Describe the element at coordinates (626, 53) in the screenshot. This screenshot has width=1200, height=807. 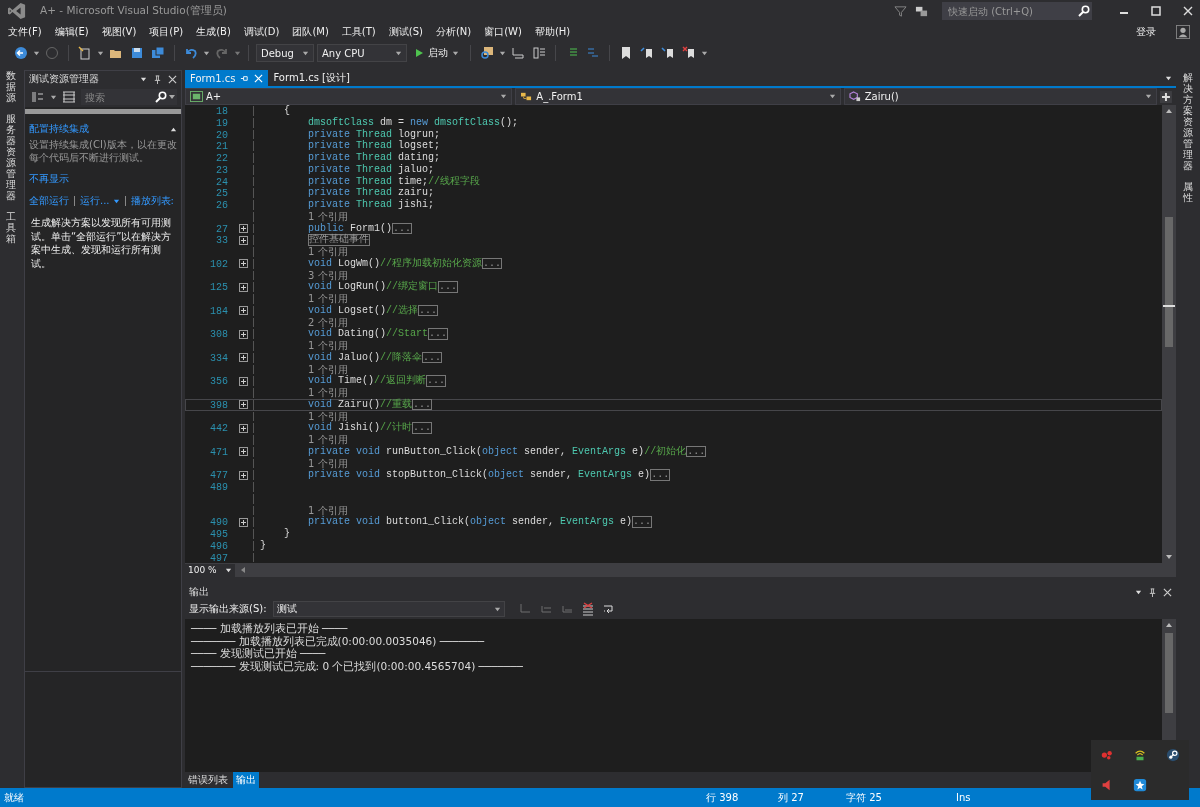
I see `bookmark-icon` at that location.